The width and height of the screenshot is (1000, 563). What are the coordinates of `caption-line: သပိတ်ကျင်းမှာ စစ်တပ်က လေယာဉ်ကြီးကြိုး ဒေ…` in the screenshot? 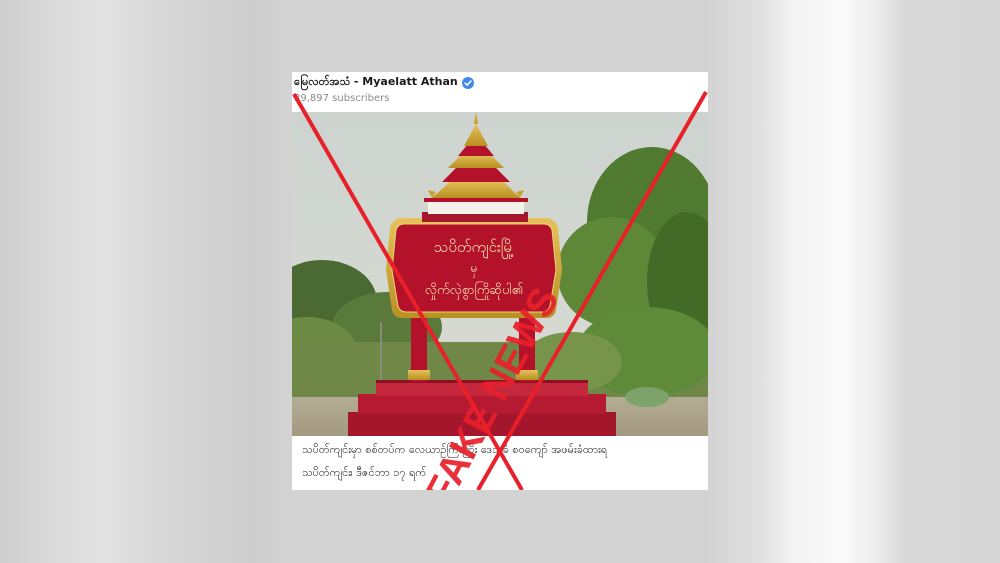 It's located at (455, 449).